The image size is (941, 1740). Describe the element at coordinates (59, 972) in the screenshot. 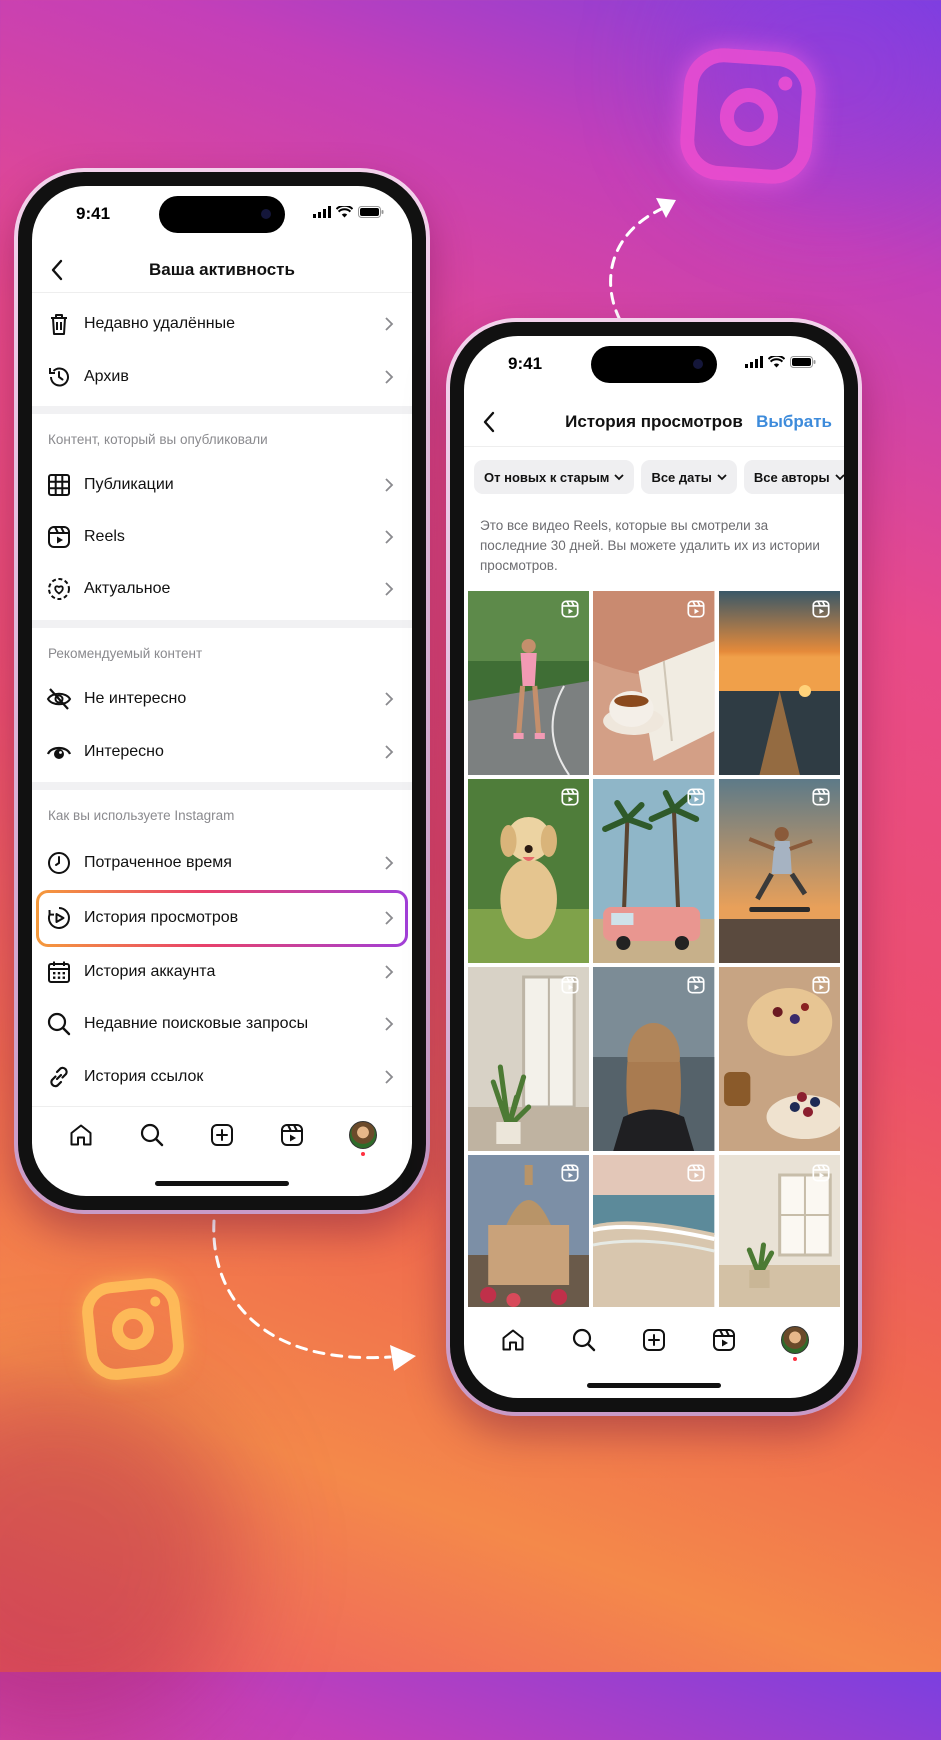

I see `calendar-icon` at that location.